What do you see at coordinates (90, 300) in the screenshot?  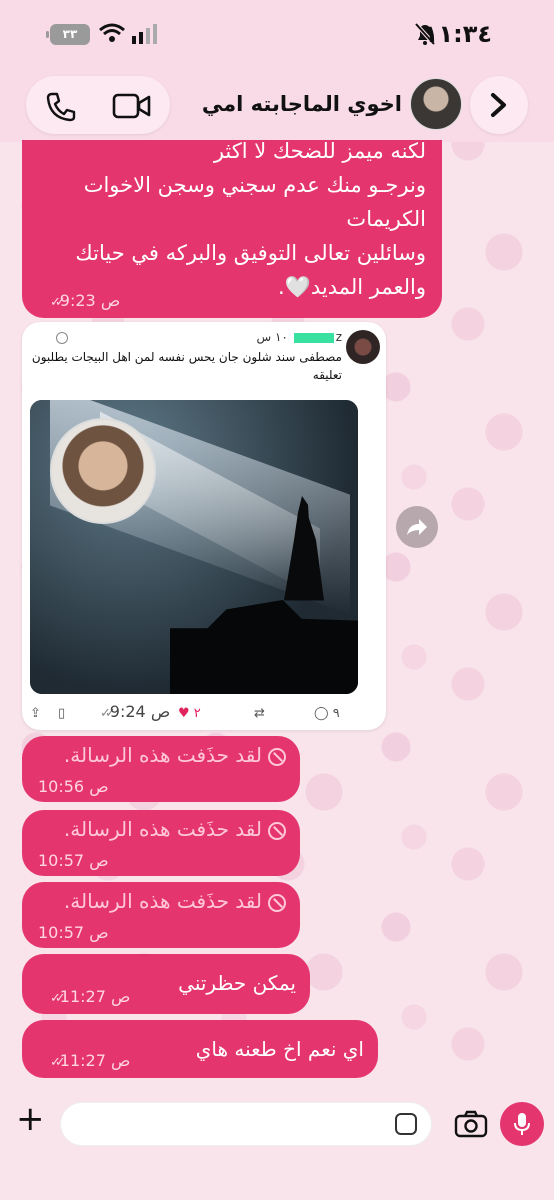 I see `message-time: 9:23 ص` at bounding box center [90, 300].